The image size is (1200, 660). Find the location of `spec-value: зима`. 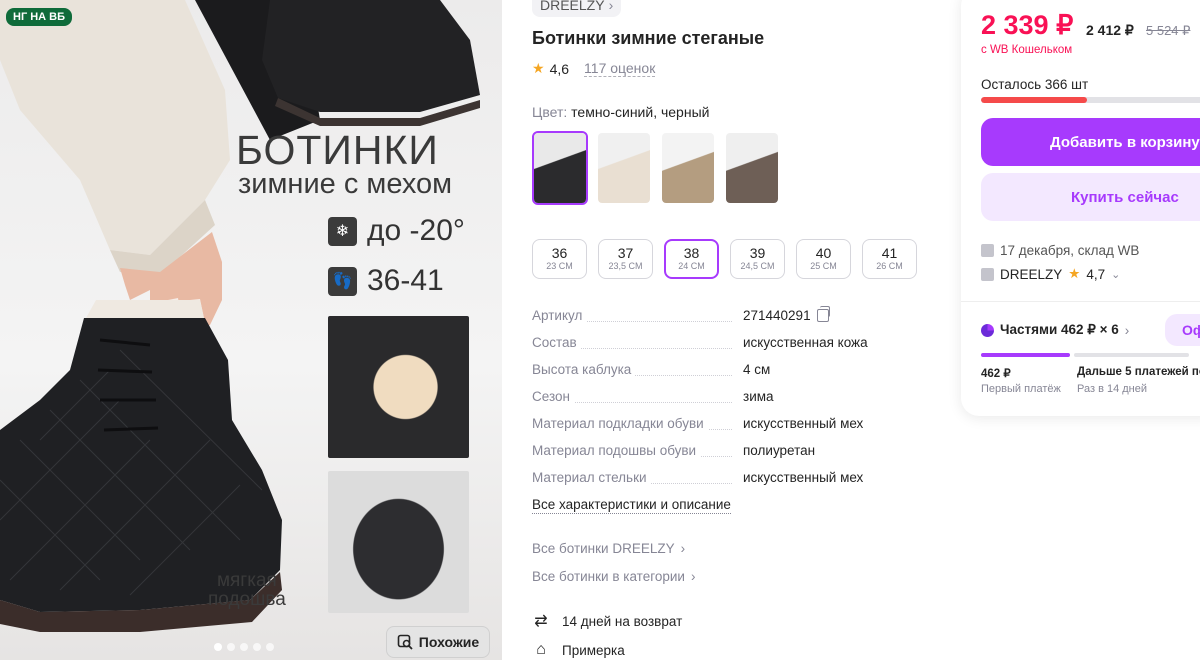

spec-value: зима is located at coordinates (758, 396).